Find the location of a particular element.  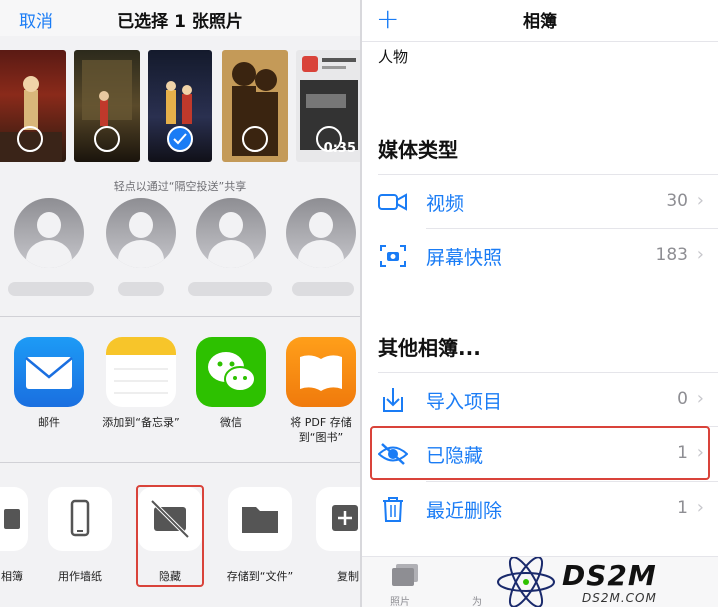

album-label: 导入项目 is located at coordinates (464, 402).